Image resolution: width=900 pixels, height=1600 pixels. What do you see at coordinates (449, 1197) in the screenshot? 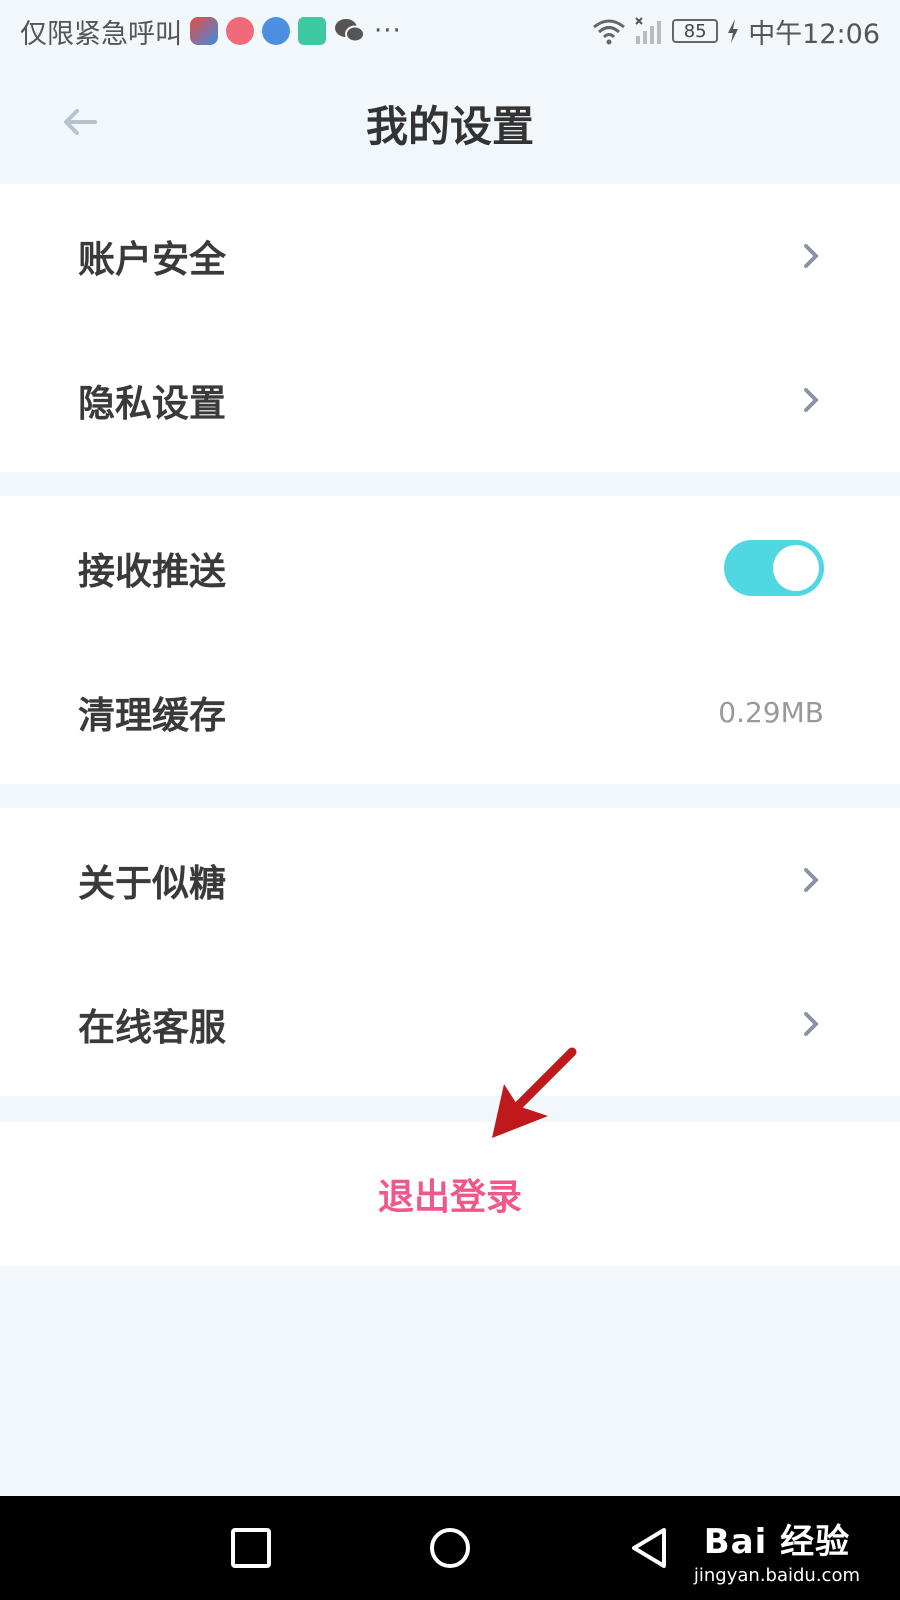
I see `logout-label: 退出登录` at bounding box center [449, 1197].